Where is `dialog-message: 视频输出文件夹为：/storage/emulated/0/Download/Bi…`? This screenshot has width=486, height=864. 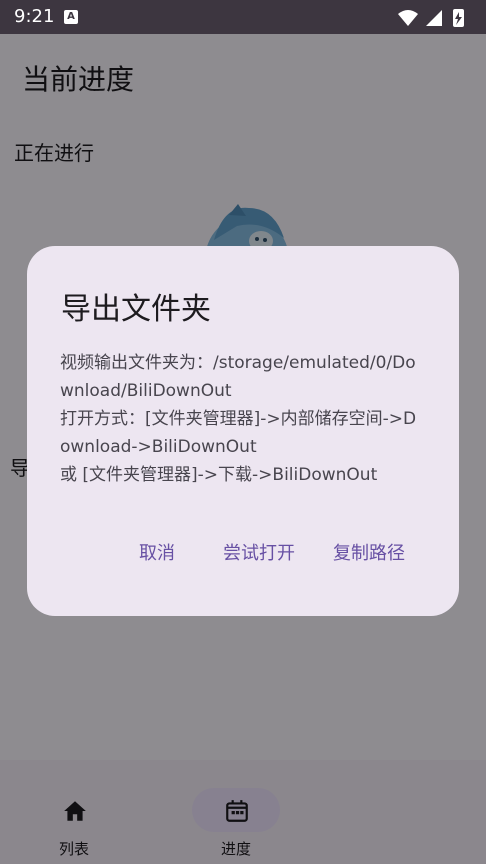
dialog-message: 视频输出文件夹为：/storage/emulated/0/Download/Bi… is located at coordinates (243, 419).